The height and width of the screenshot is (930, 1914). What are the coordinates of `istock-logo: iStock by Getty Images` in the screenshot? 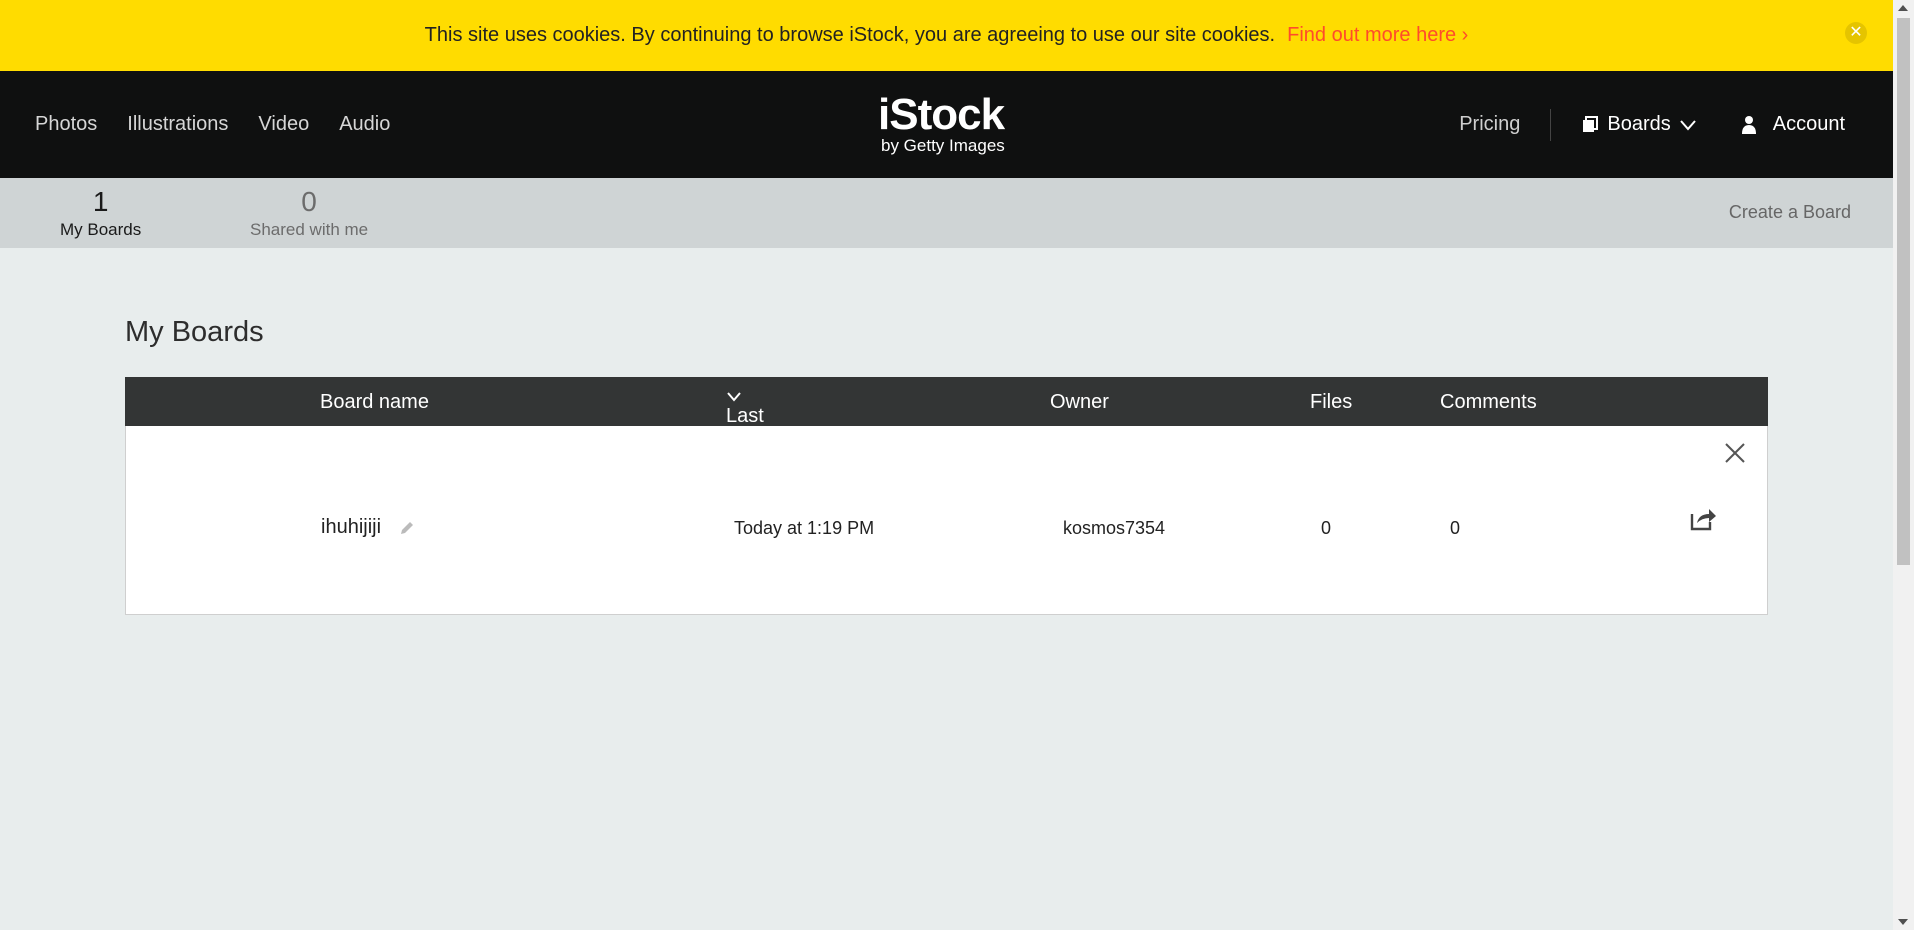 It's located at (941, 124).